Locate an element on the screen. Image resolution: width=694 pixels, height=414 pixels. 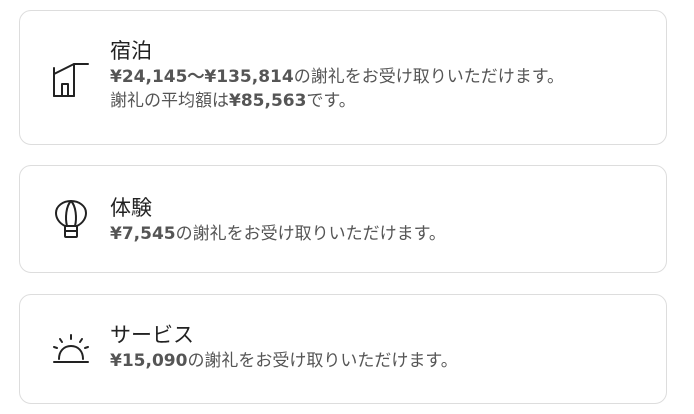
stays-average-reward: 謝礼の平均額は¥85,563です。 is located at coordinates (380, 101).